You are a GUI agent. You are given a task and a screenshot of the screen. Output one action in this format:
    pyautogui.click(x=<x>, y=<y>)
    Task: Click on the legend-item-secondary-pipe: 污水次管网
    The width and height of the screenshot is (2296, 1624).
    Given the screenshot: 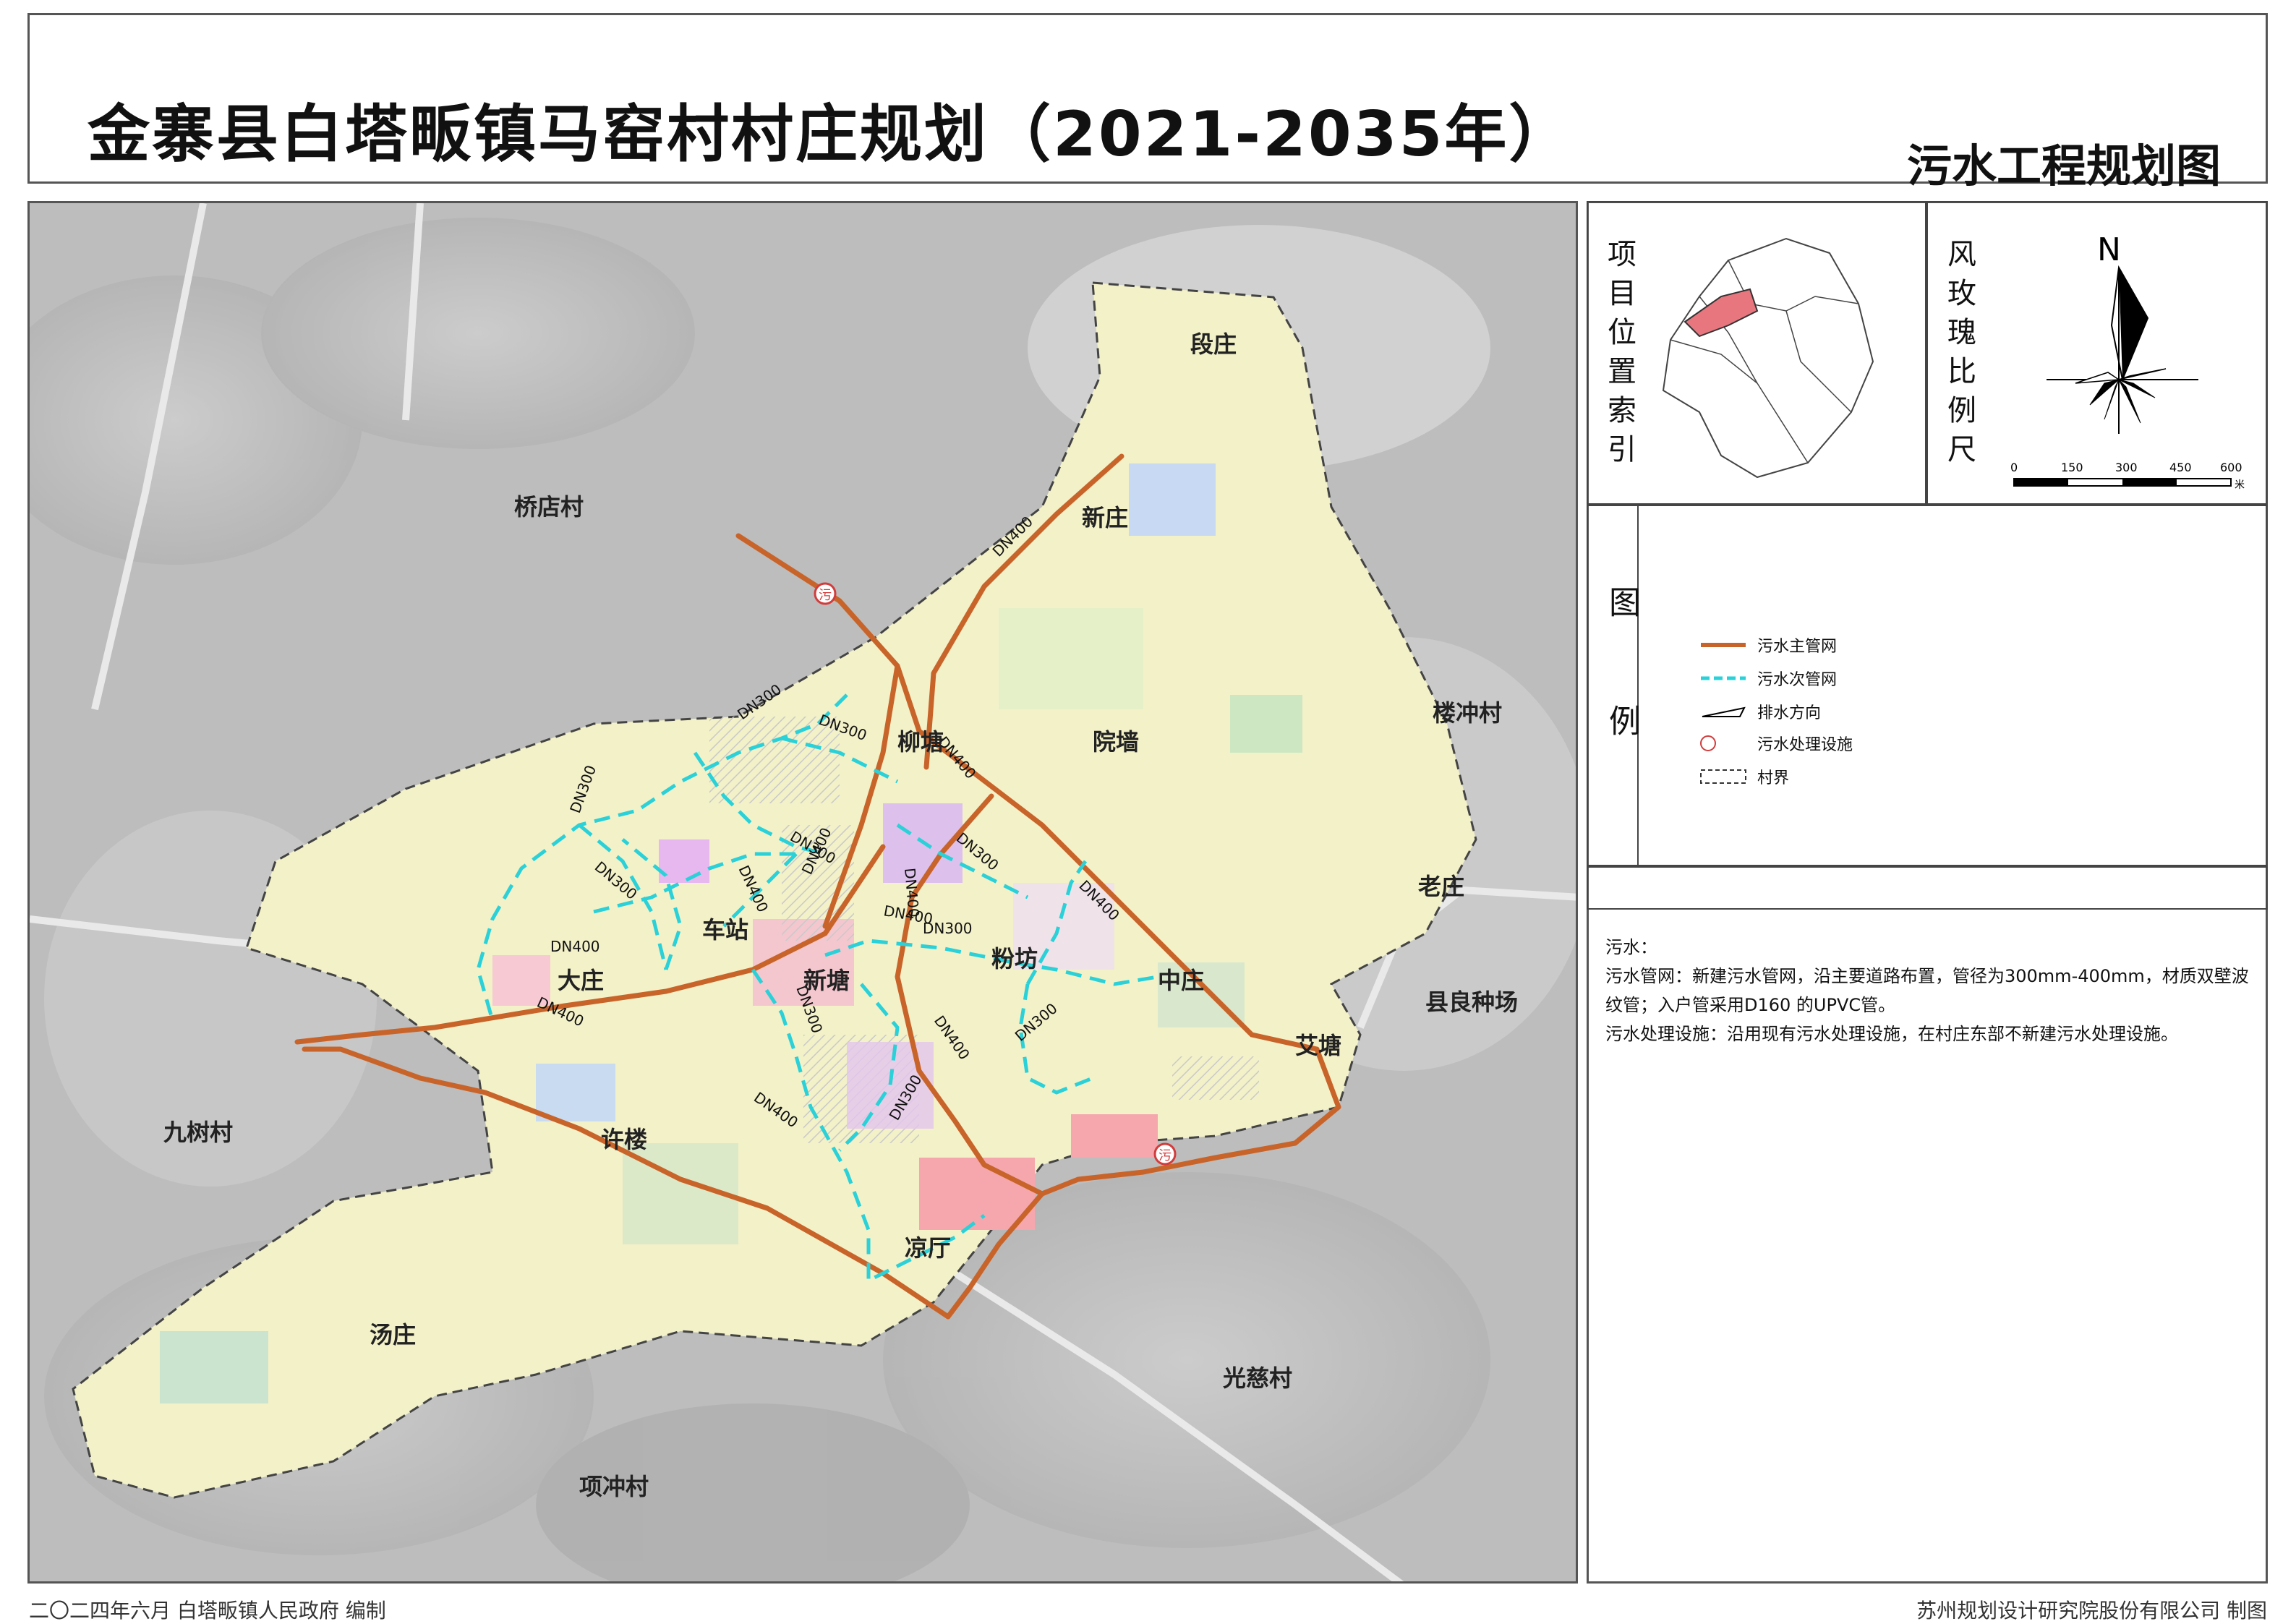 What is the action you would take?
    pyautogui.click(x=1767, y=678)
    